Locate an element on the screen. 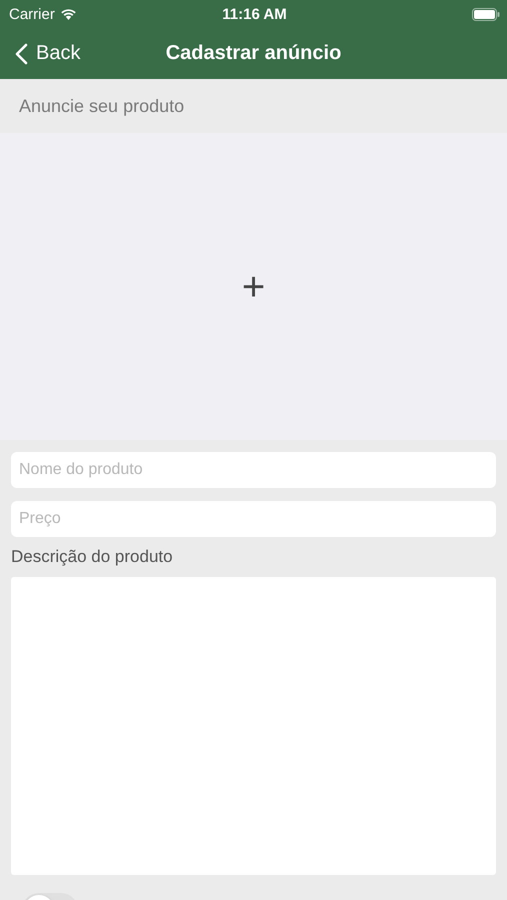 Image resolution: width=507 pixels, height=900 pixels. input-field: Preço is located at coordinates (253, 519).